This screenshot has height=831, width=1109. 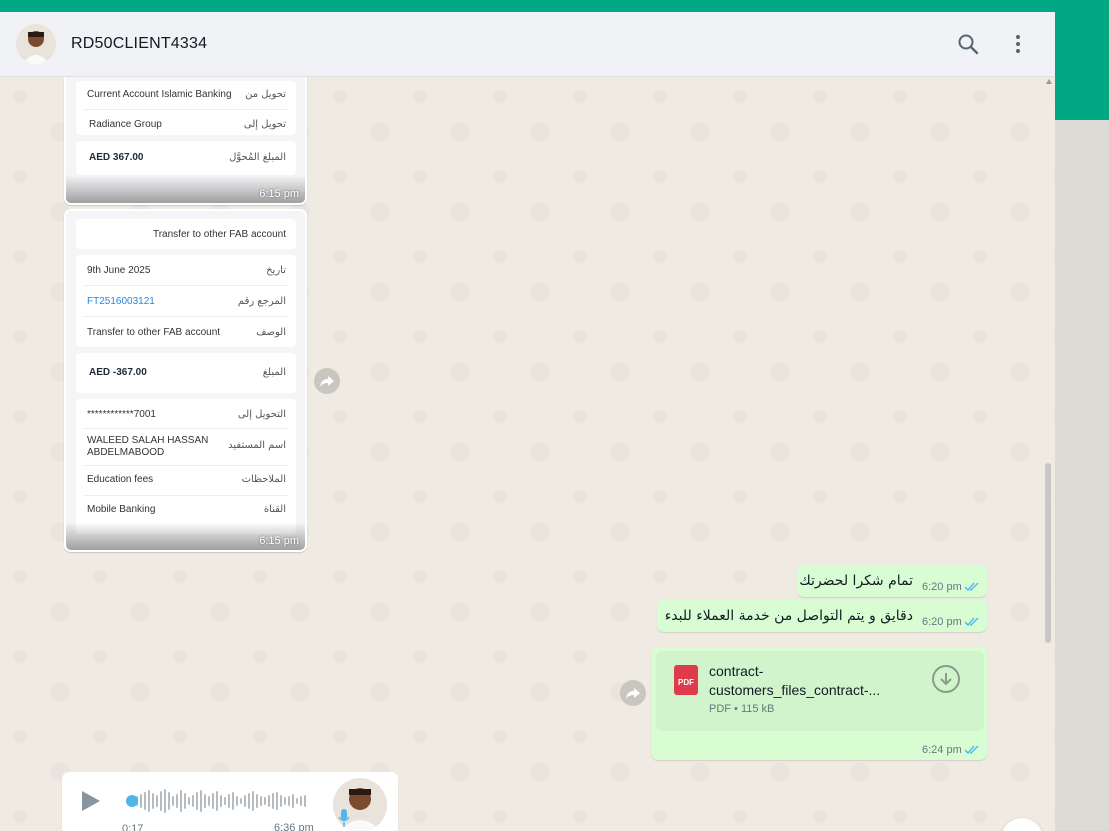 I want to click on receipt-card: AED 367.00 المبلغ المُحوَّل, so click(x=186, y=158).